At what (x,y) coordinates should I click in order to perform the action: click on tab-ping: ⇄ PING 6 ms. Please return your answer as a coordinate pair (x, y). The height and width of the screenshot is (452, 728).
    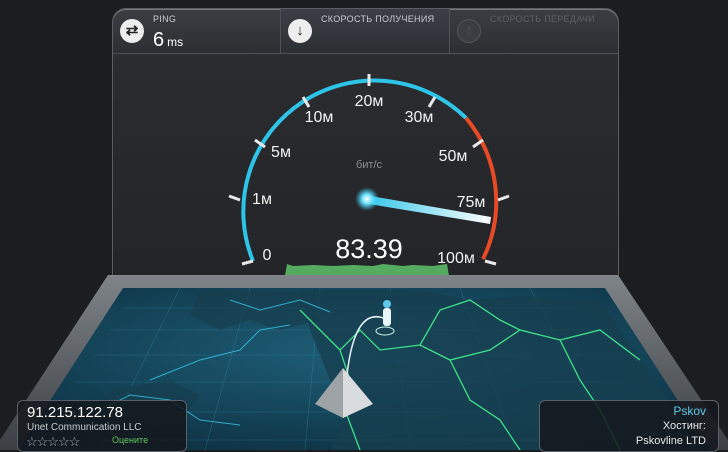
    Looking at the image, I should click on (197, 31).